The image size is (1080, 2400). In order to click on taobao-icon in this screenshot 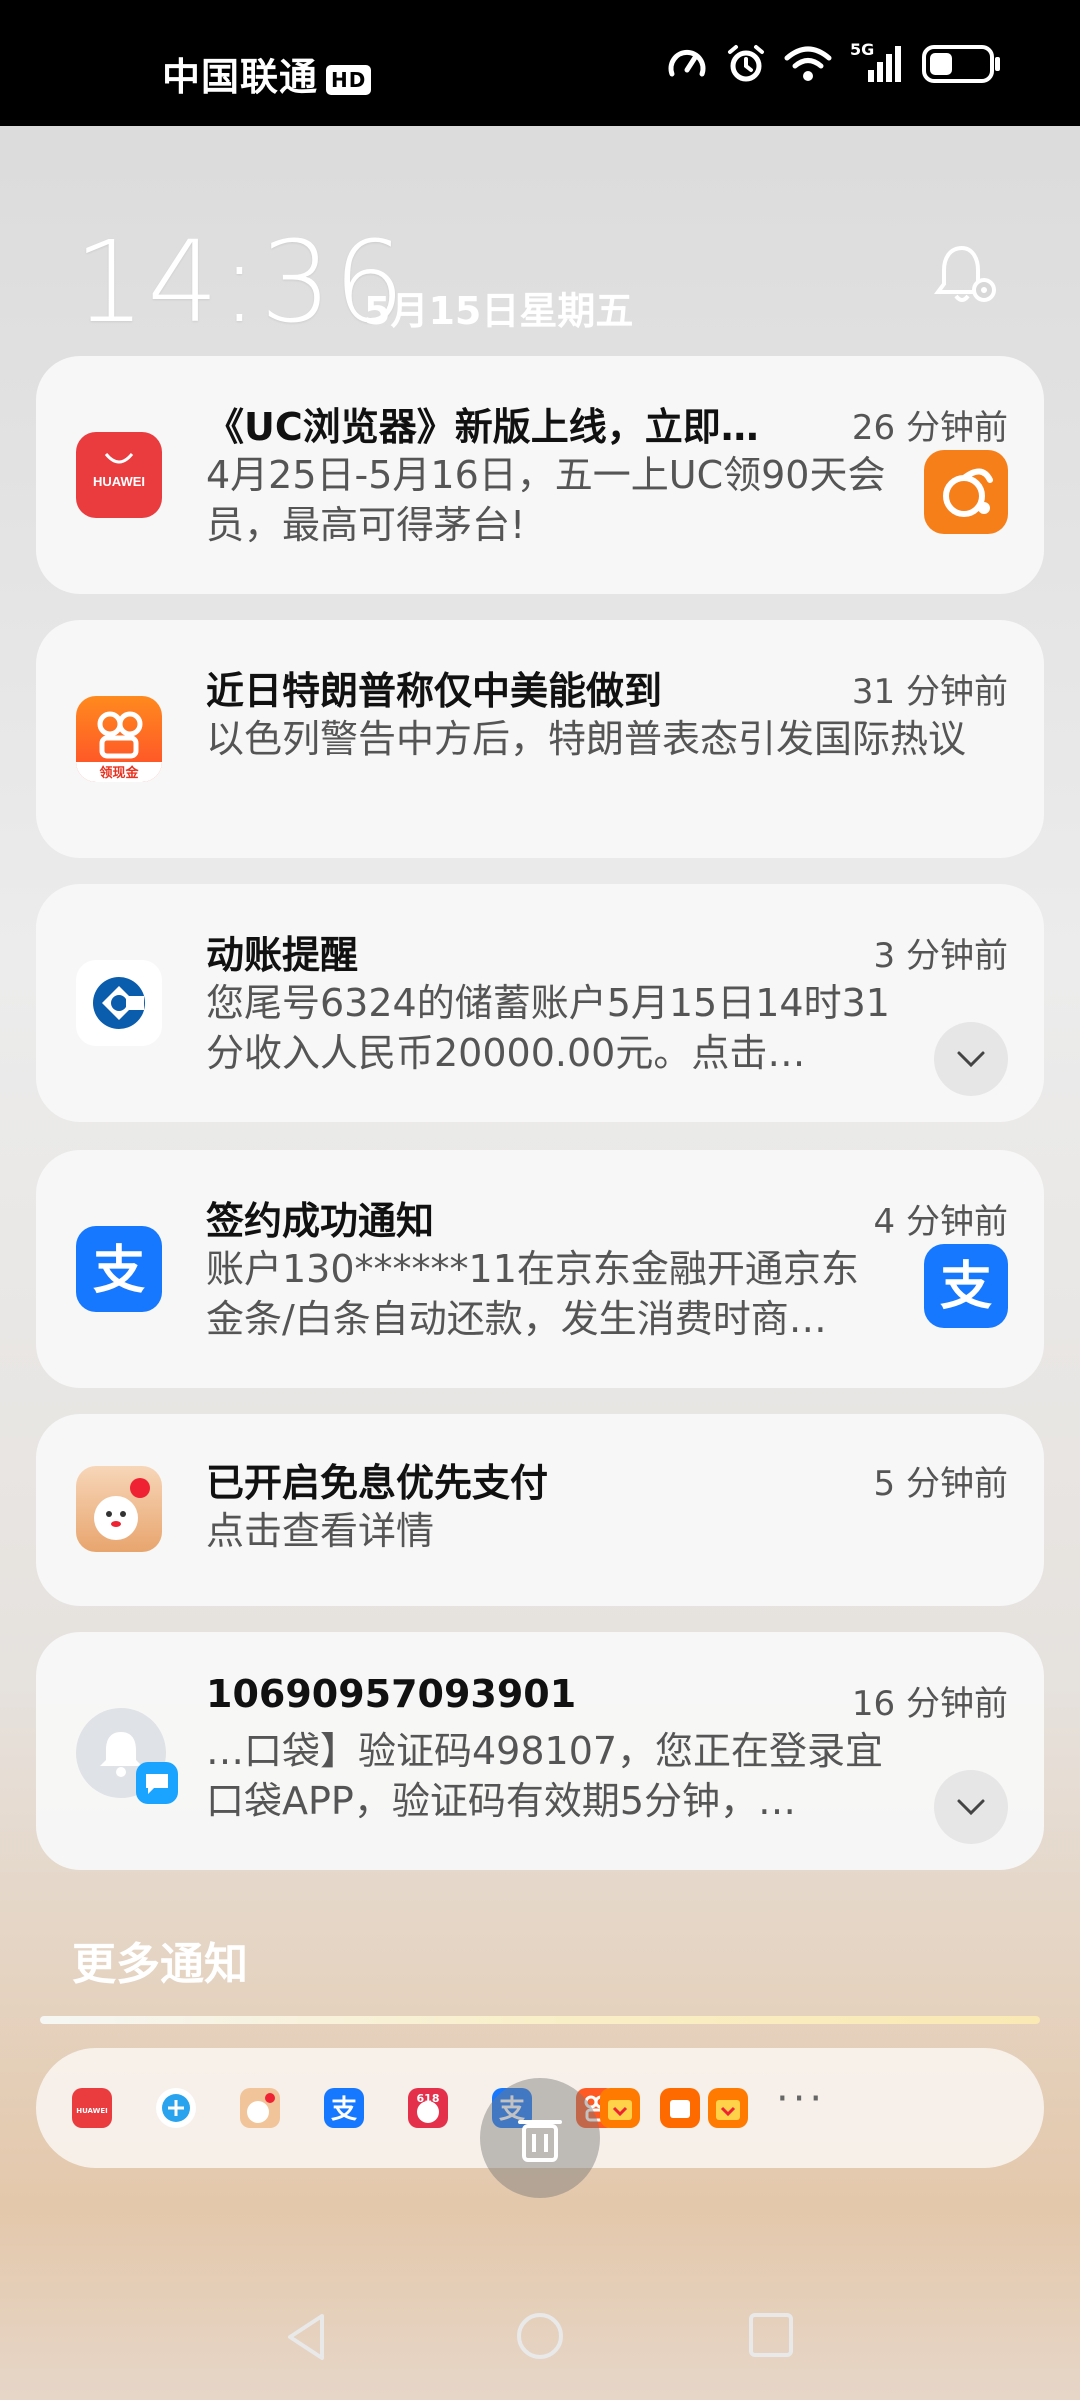, I will do `click(680, 2108)`.